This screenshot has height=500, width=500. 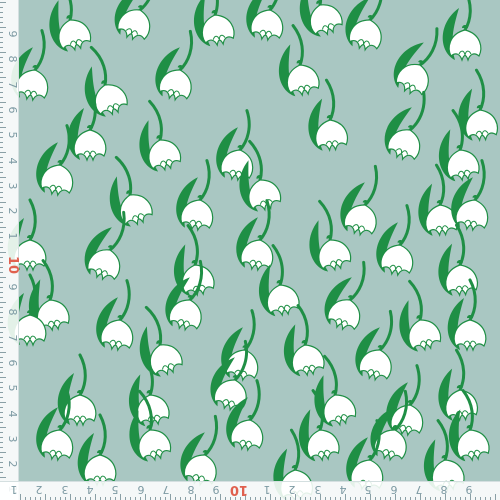 What do you see at coordinates (393, 489) in the screenshot?
I see `ruler-number: 6` at bounding box center [393, 489].